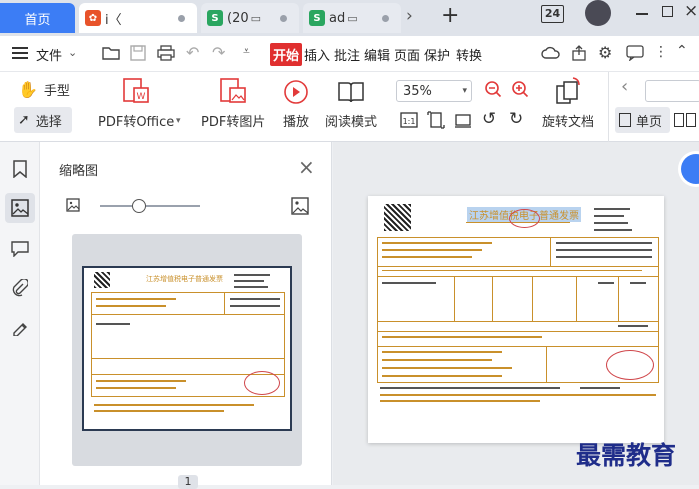  I want to click on rotate-left-icon: ↺, so click(489, 119).